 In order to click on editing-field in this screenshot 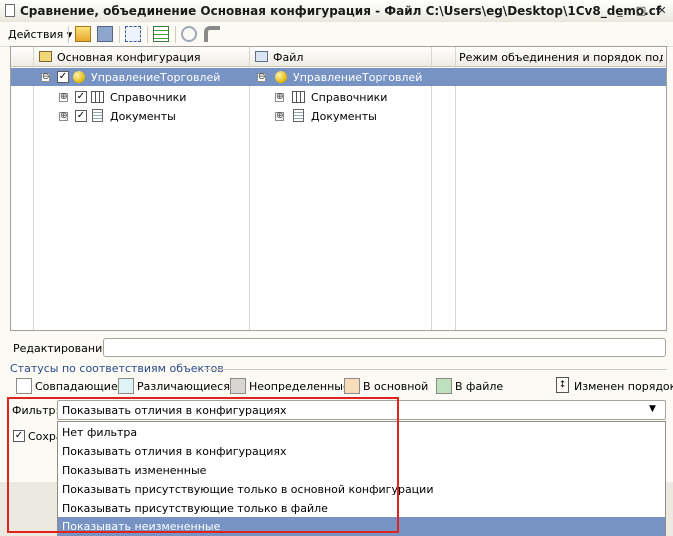, I will do `click(384, 347)`.